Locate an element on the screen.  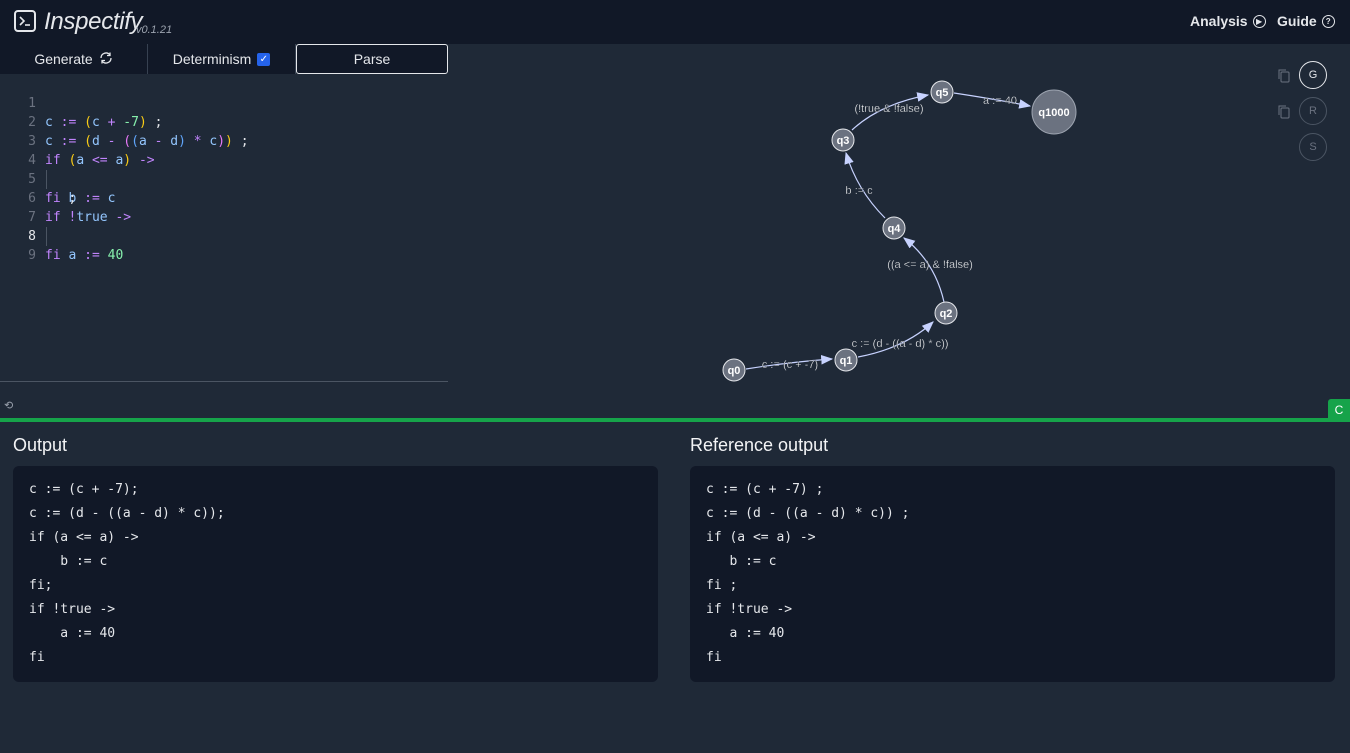
app-version: v0.1.21 is located at coordinates (154, 30).